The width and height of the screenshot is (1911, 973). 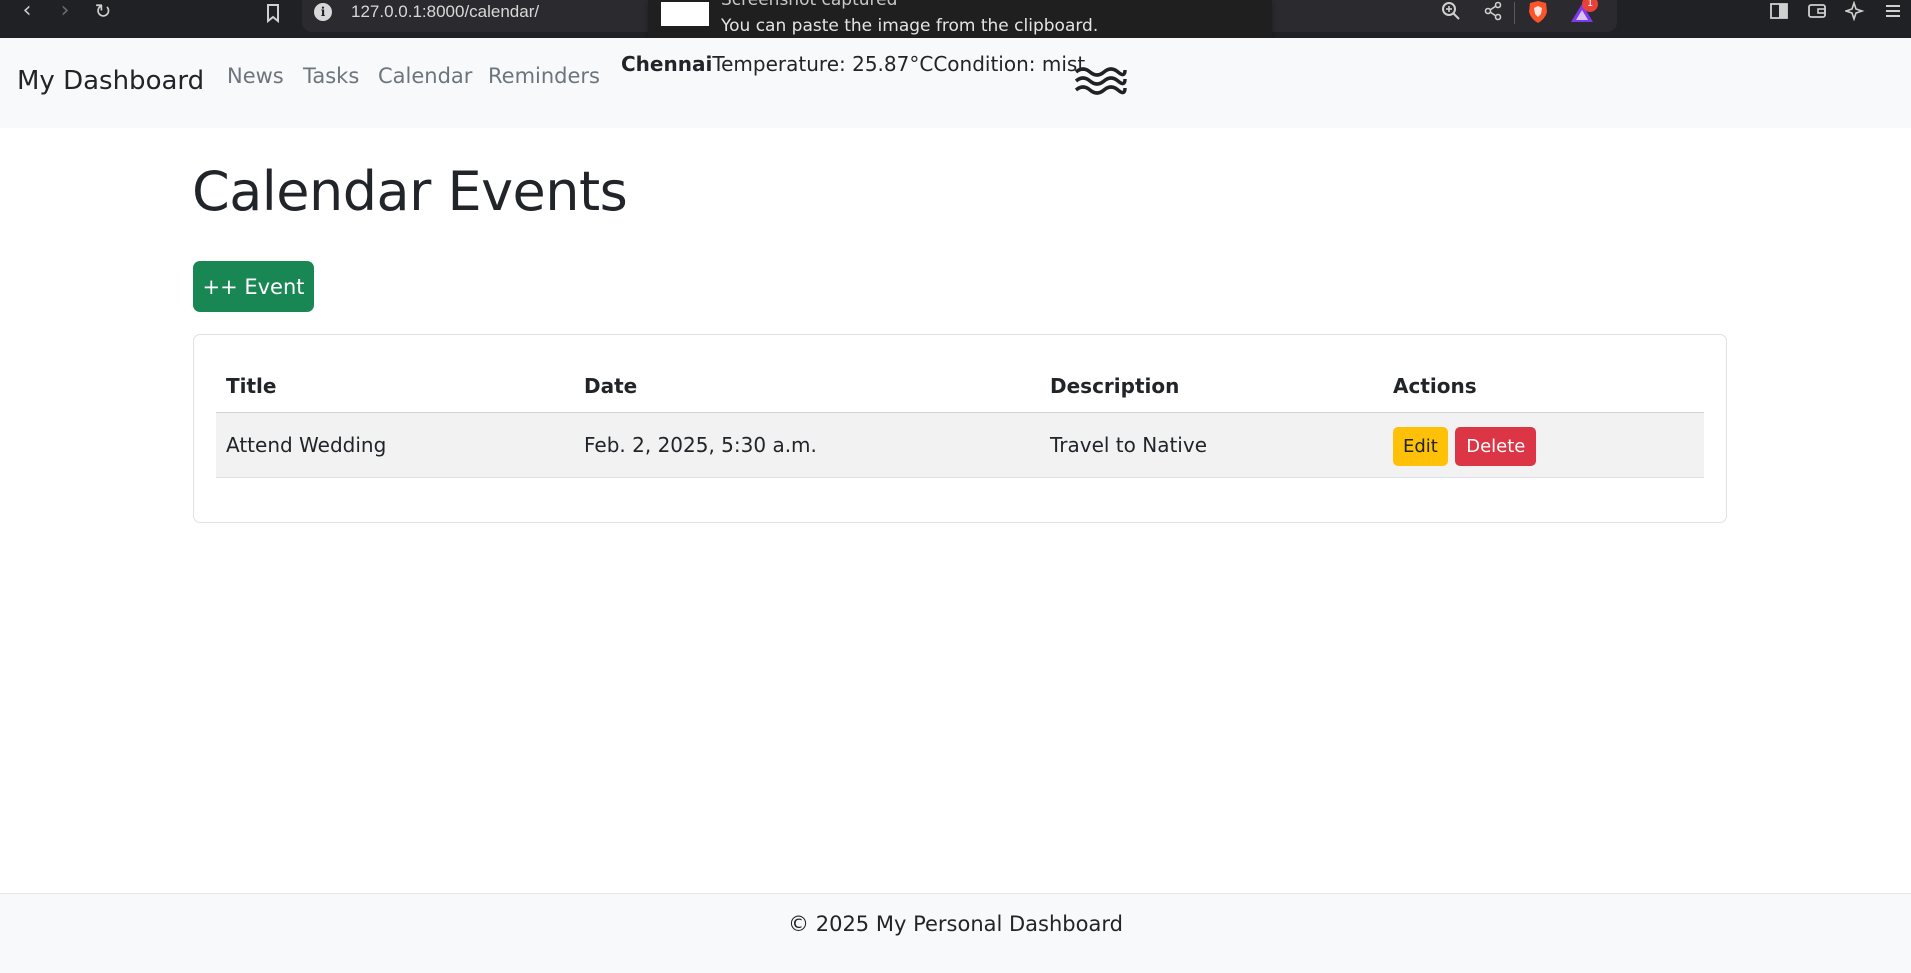 I want to click on share-icon, so click(x=1493, y=13).